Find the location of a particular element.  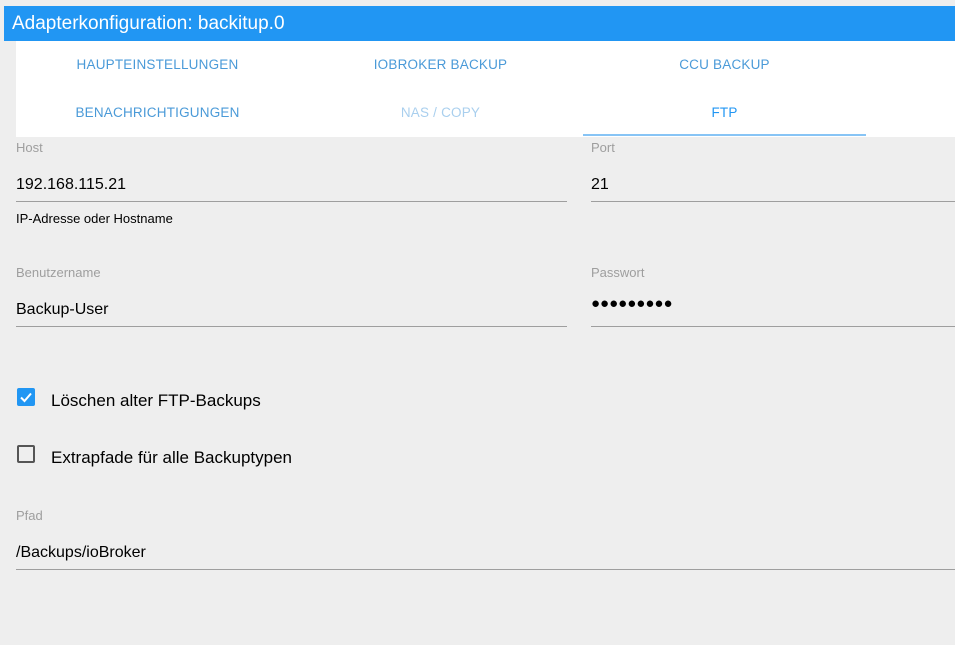

port-input is located at coordinates (773, 185).